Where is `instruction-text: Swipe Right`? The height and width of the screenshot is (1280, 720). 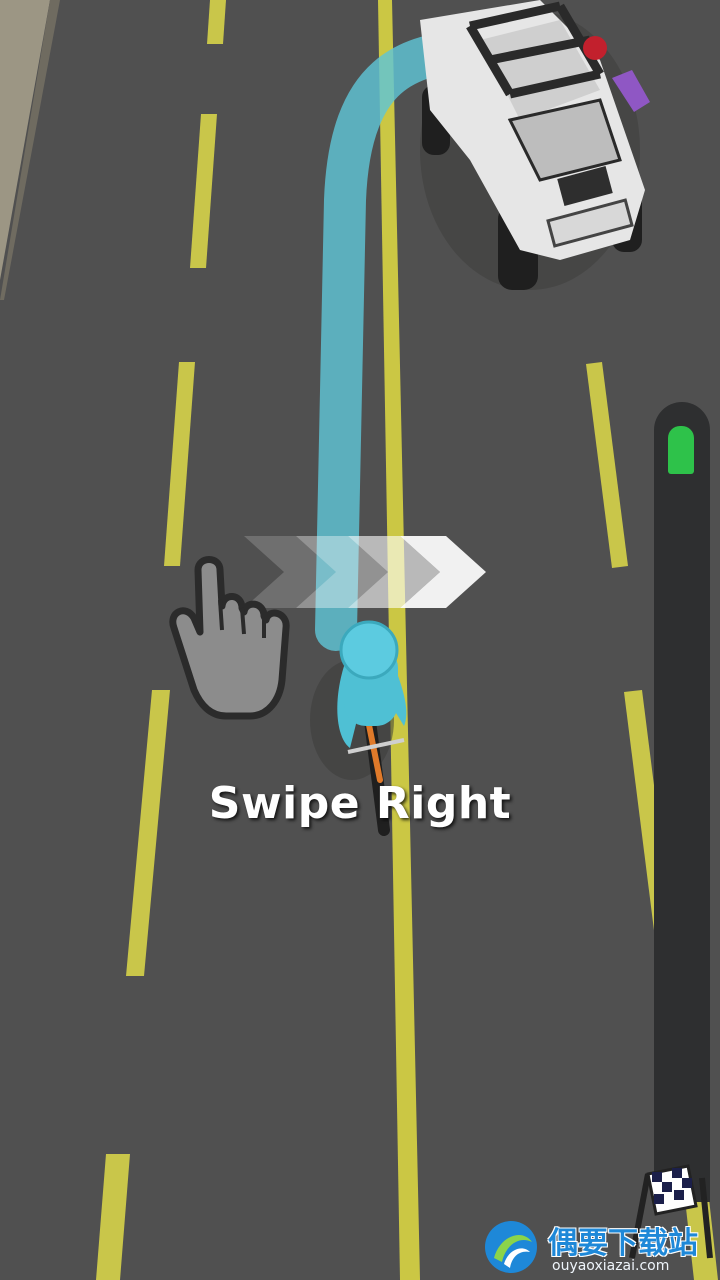 instruction-text: Swipe Right is located at coordinates (360, 803).